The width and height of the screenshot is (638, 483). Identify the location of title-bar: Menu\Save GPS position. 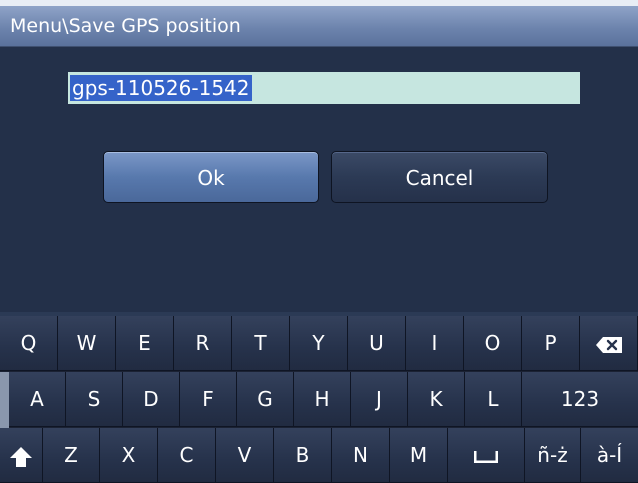
(319, 26).